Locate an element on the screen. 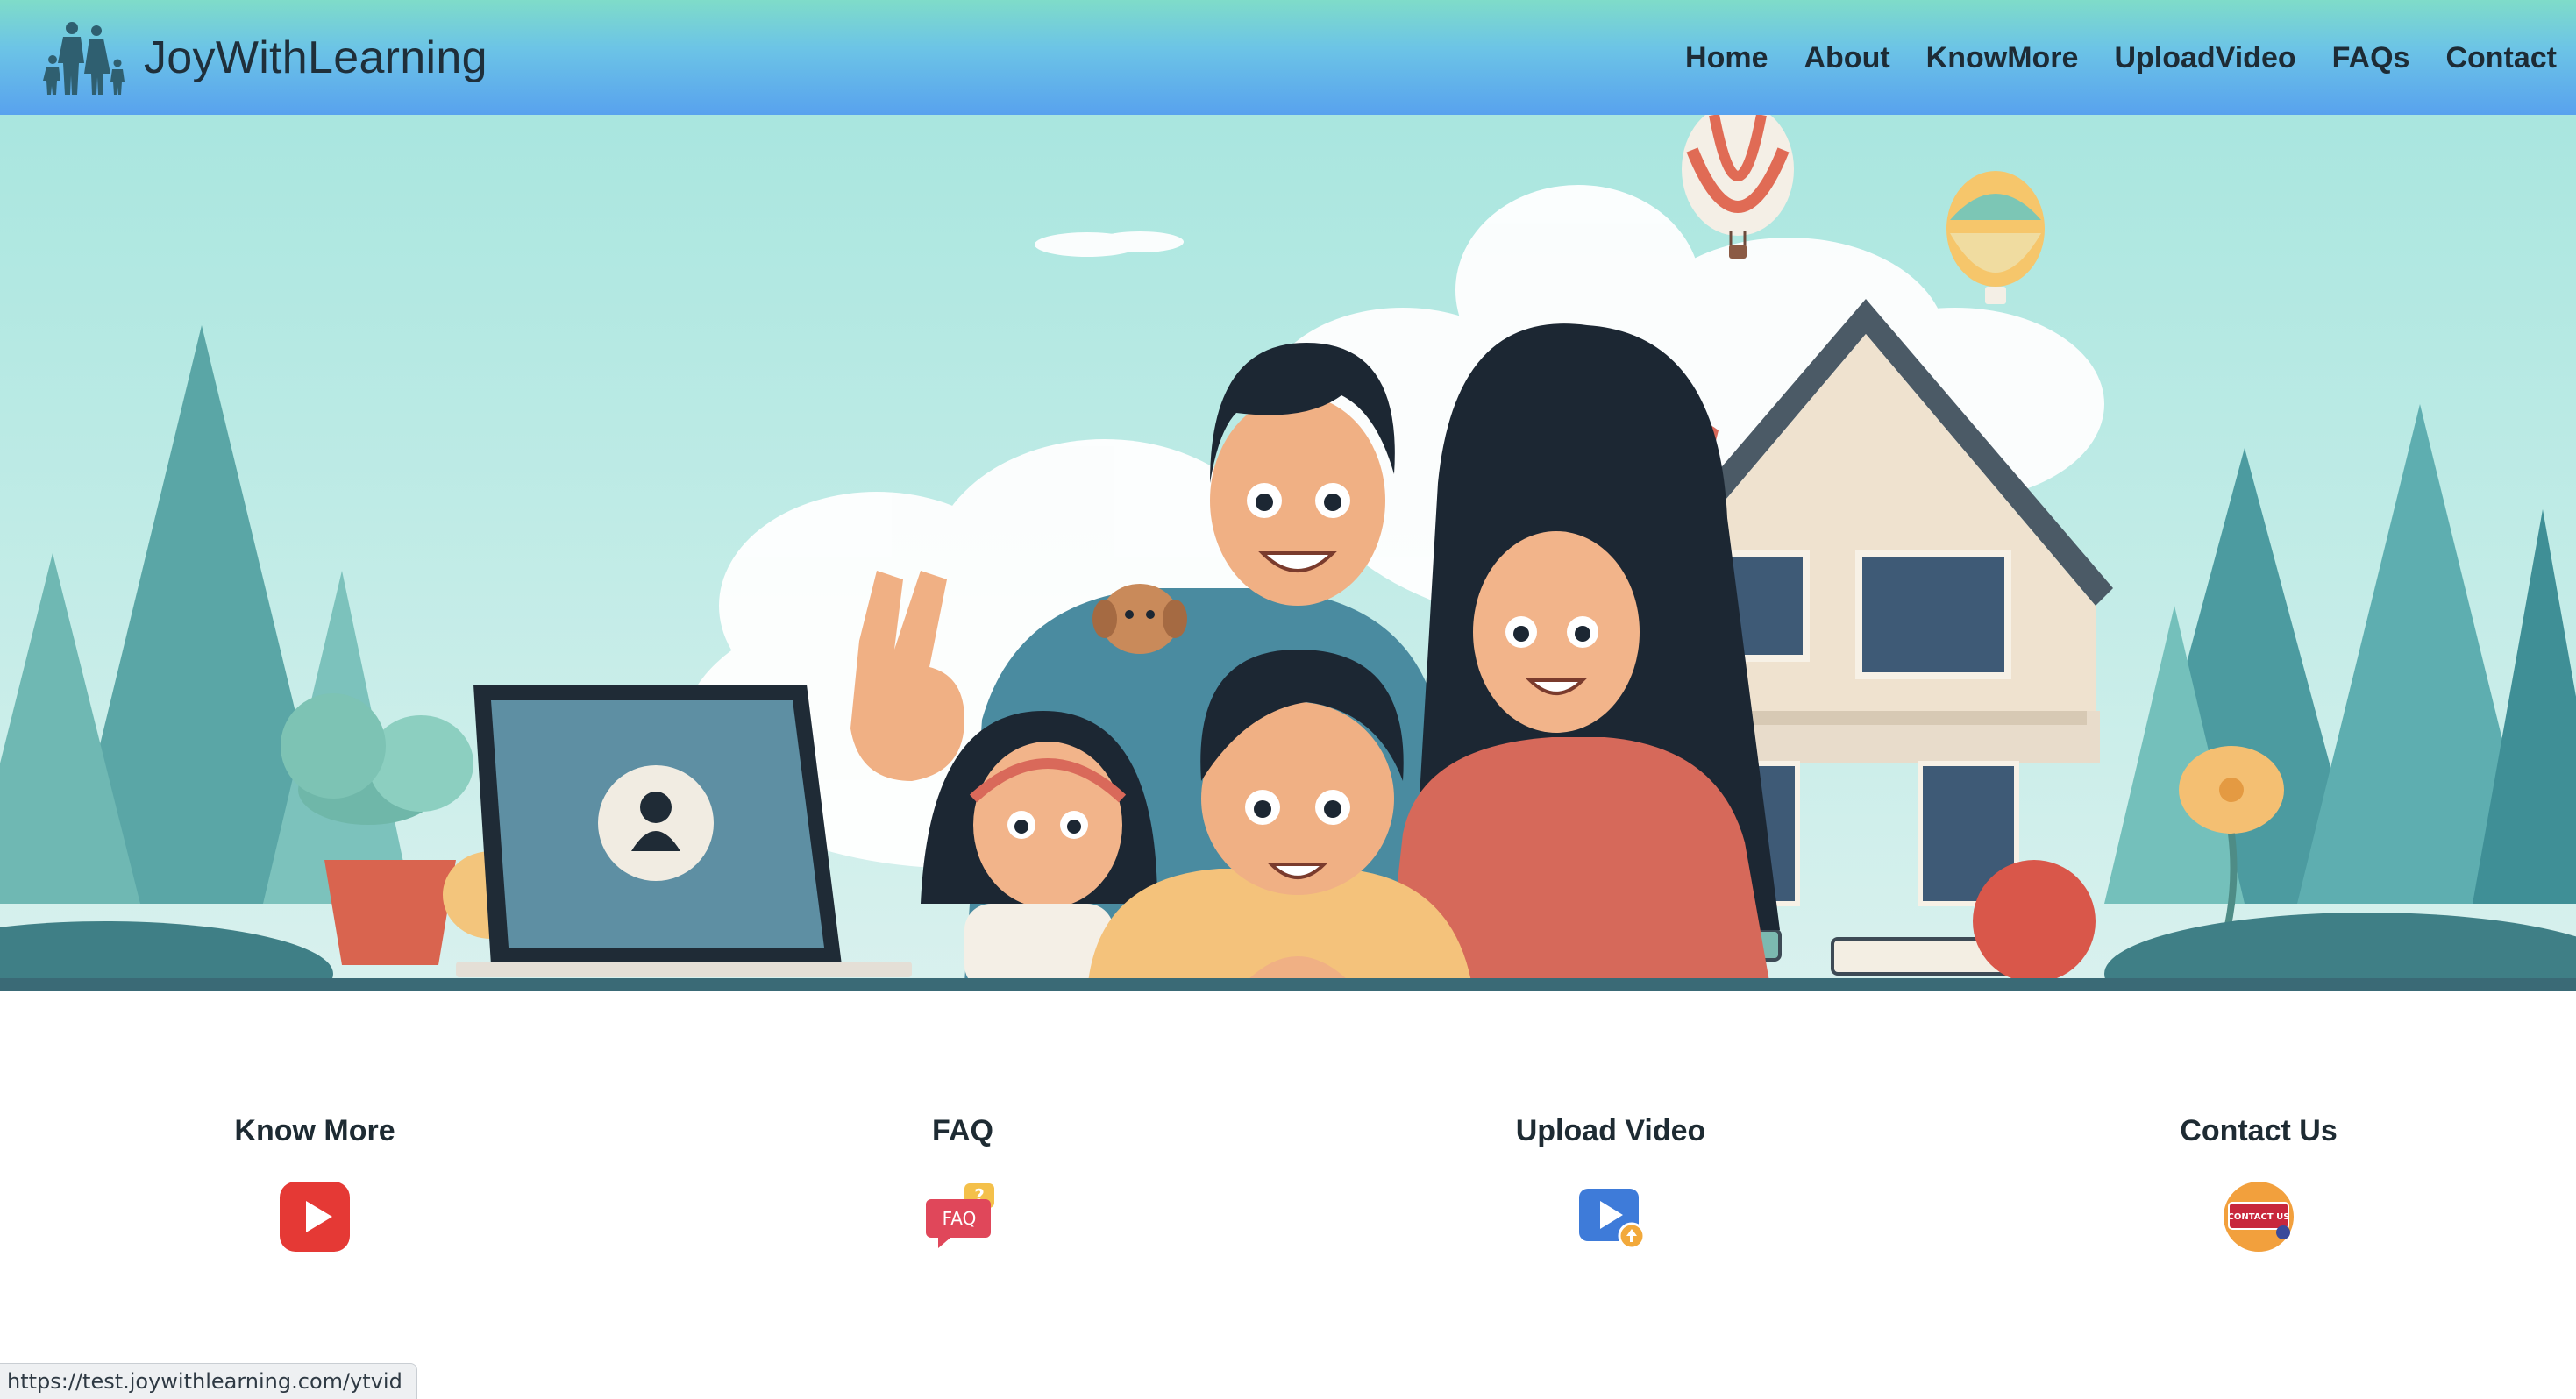 The height and width of the screenshot is (1399, 2576). brand-link: JoyWithLearning is located at coordinates (264, 58).